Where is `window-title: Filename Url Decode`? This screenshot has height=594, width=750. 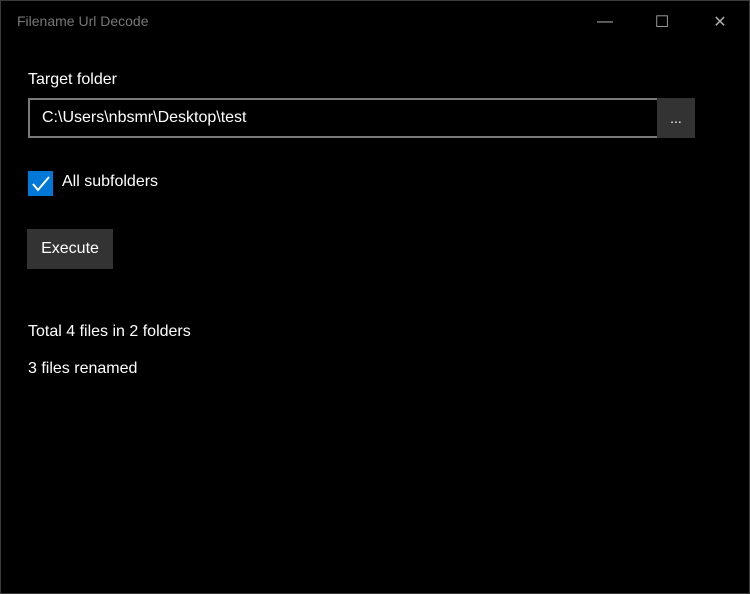 window-title: Filename Url Decode is located at coordinates (83, 21).